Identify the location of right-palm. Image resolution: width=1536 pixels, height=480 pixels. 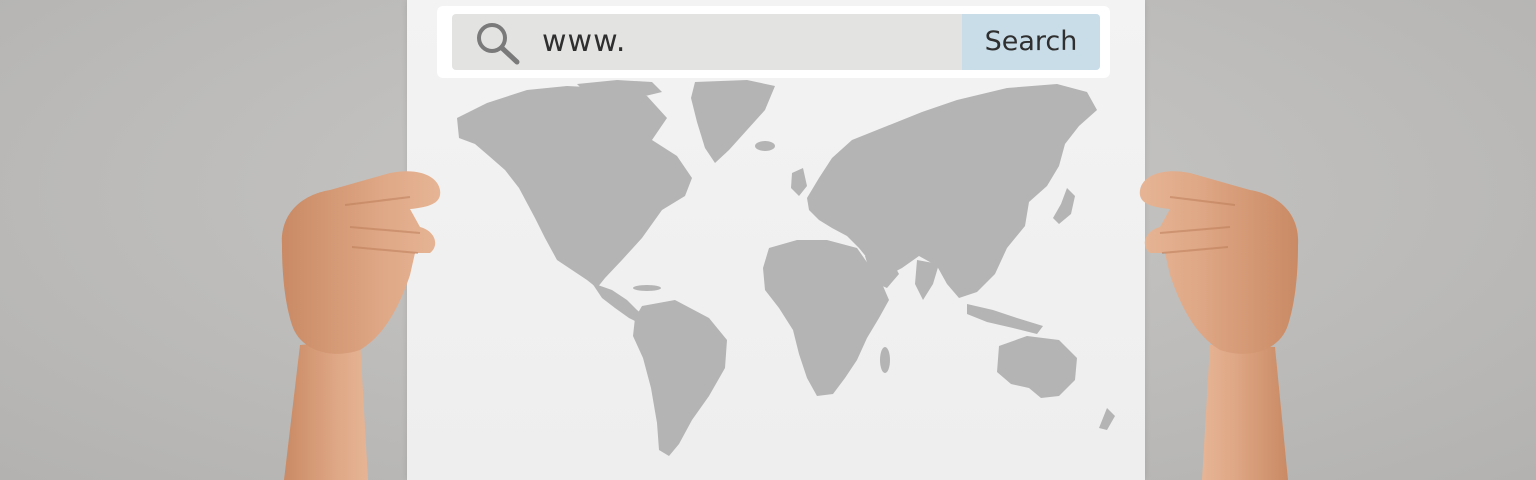
(1219, 262).